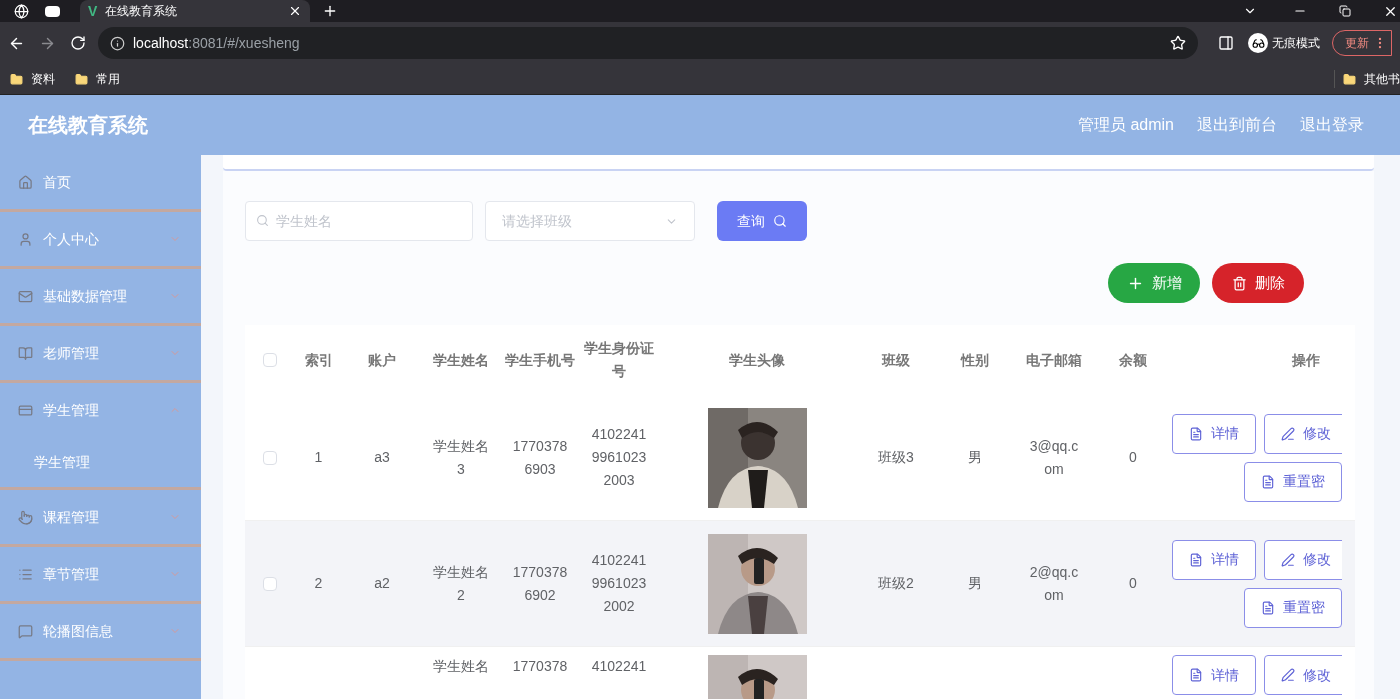 The image size is (1400, 699). Describe the element at coordinates (142, 11) in the screenshot. I see `tab-title: 在线教育系统` at that location.